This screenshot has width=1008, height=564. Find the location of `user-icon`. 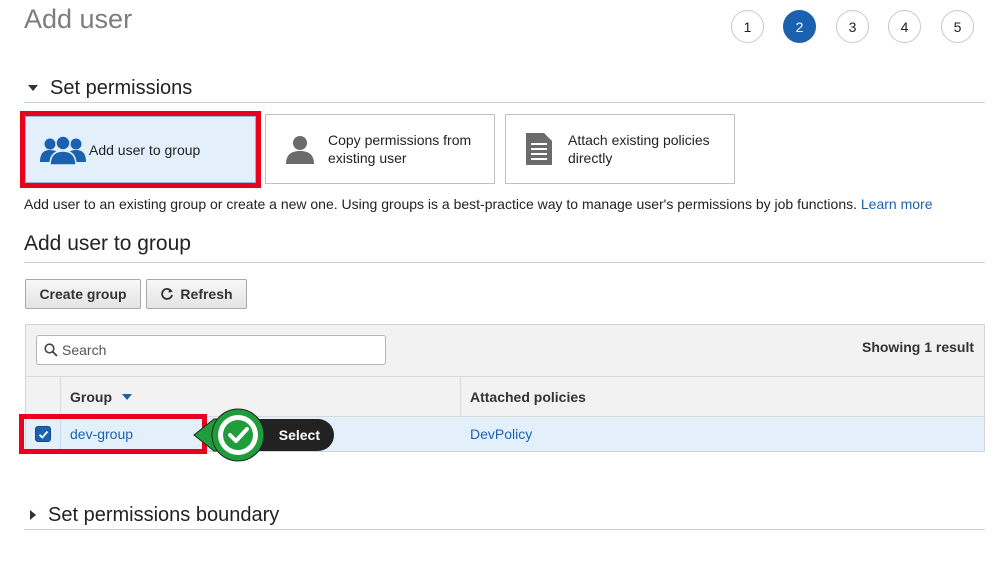

user-icon is located at coordinates (300, 149).